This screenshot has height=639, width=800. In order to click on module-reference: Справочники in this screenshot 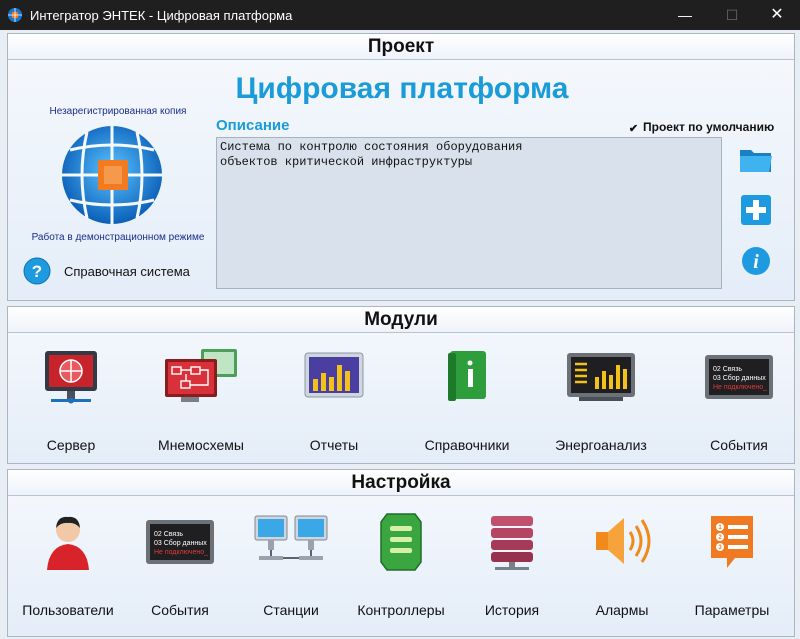, I will do `click(467, 402)`.